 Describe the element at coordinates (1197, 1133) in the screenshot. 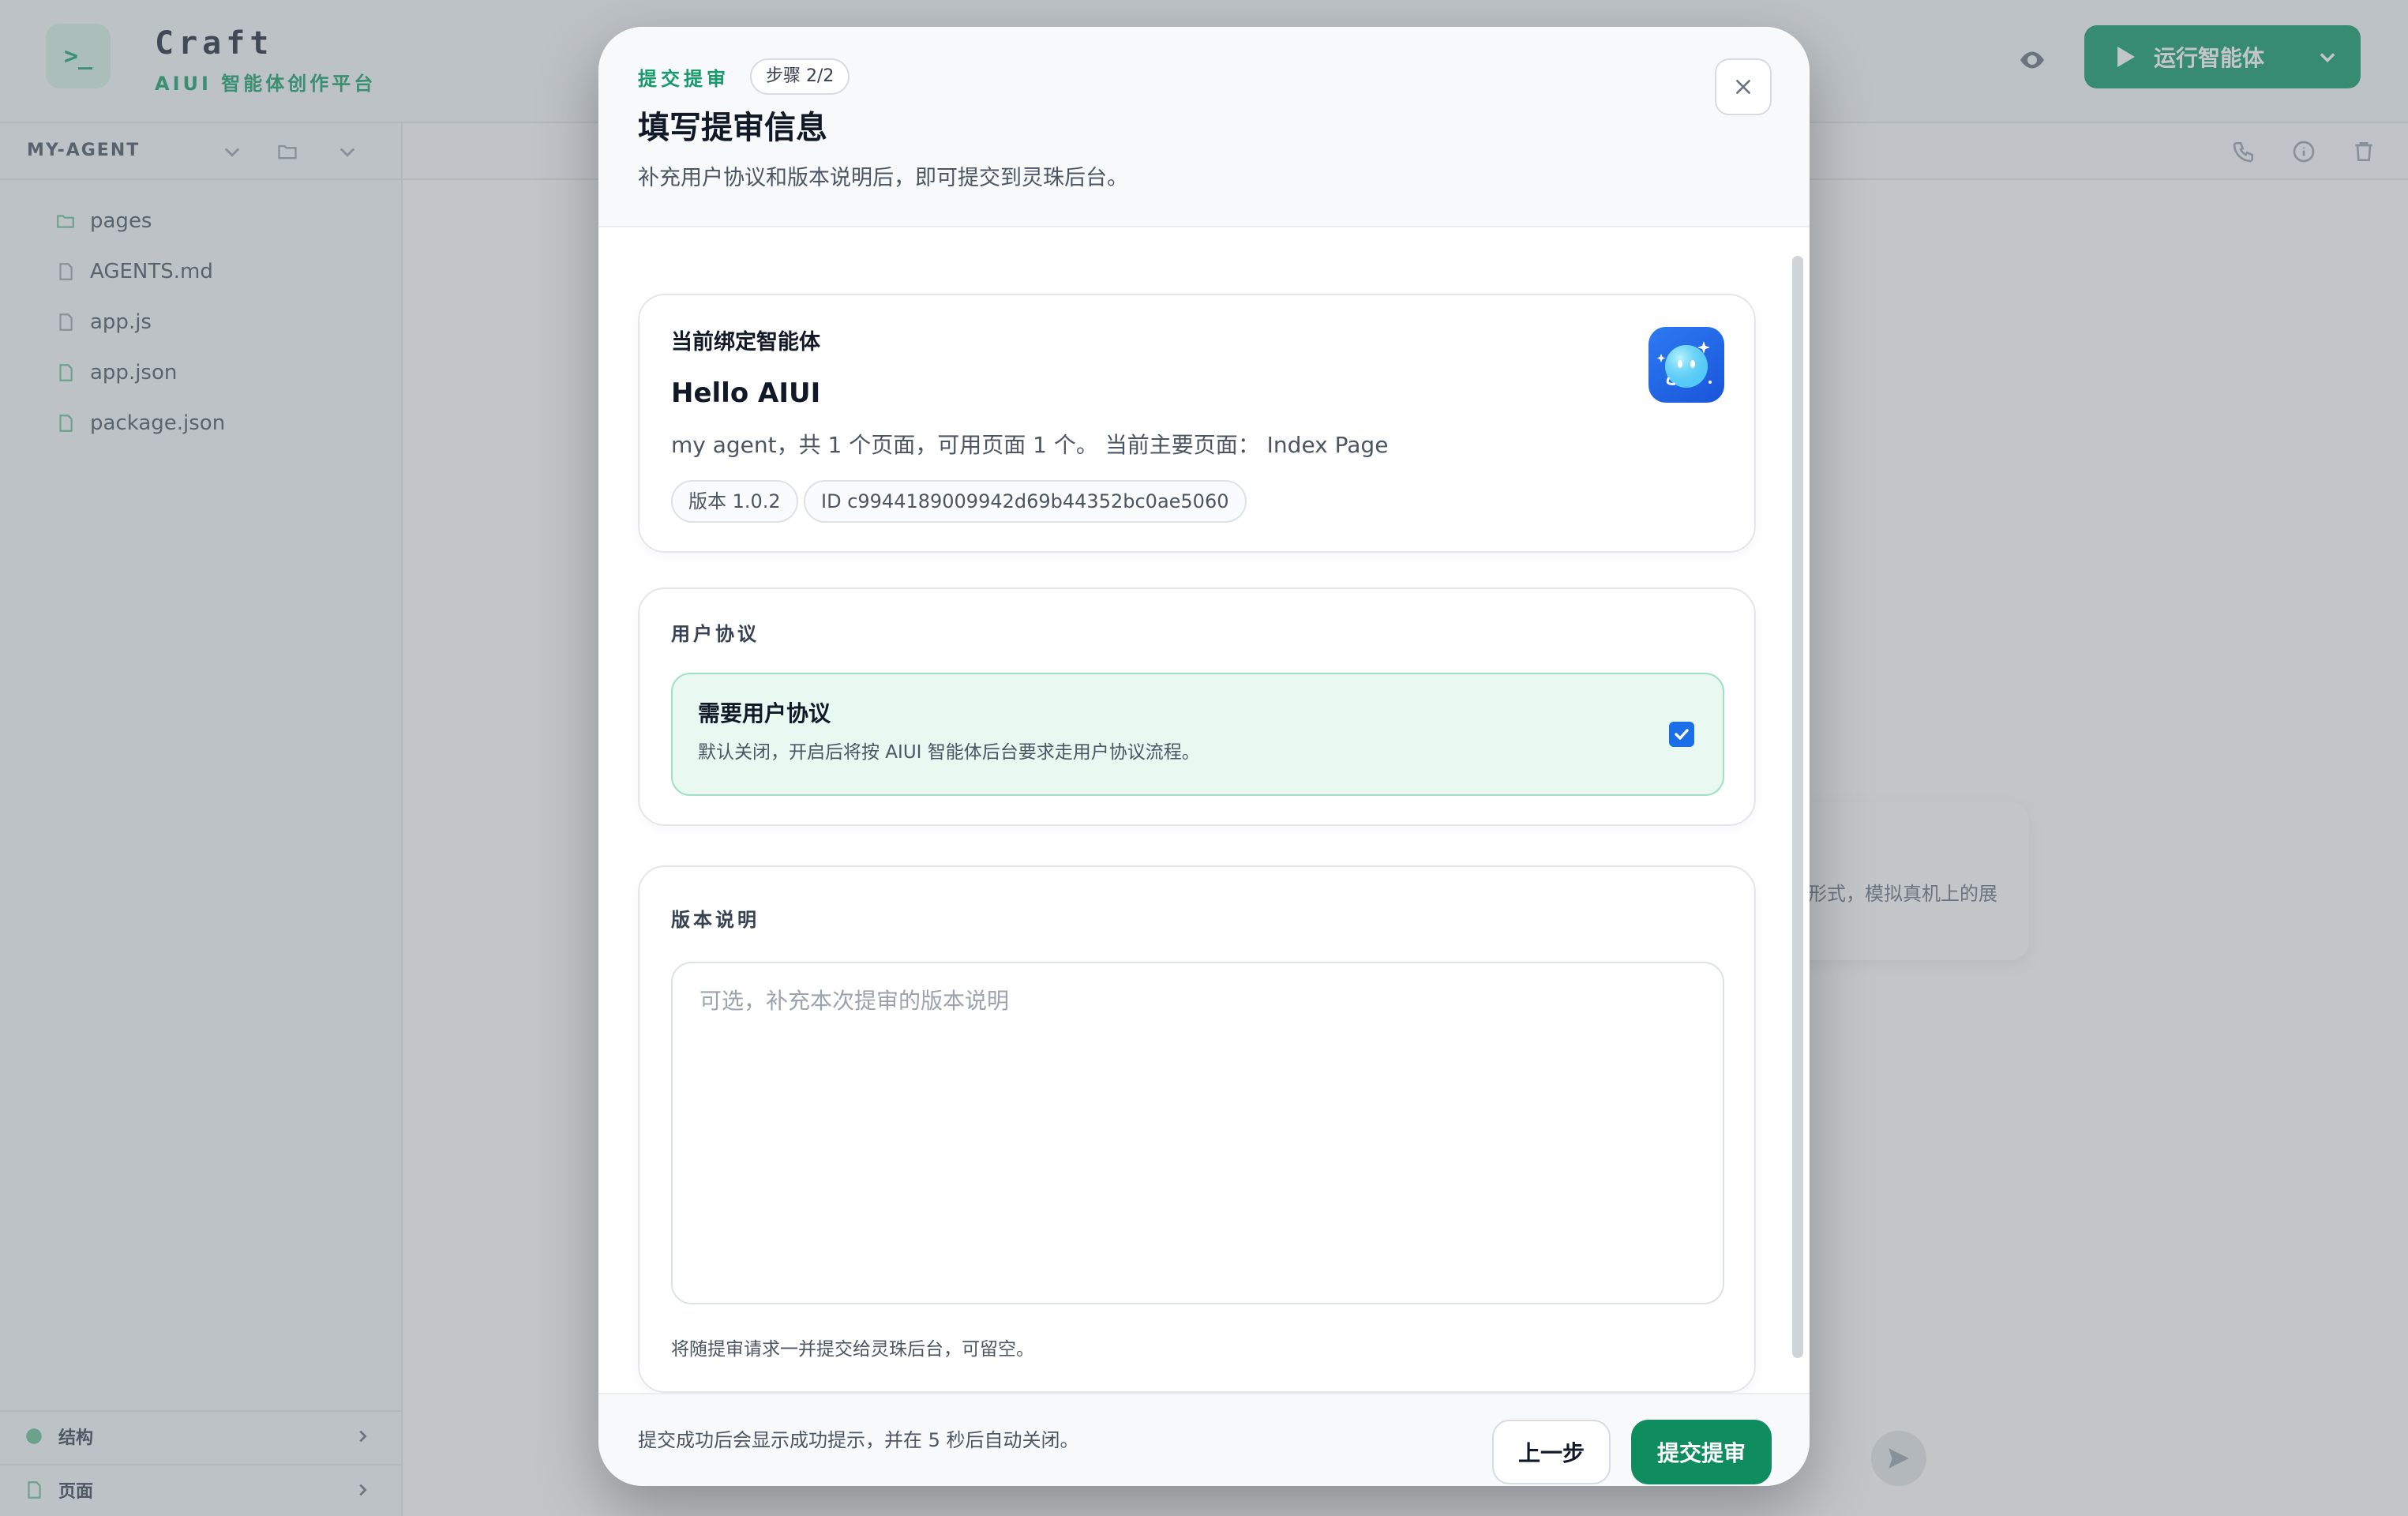

I see `version-notes-input` at that location.